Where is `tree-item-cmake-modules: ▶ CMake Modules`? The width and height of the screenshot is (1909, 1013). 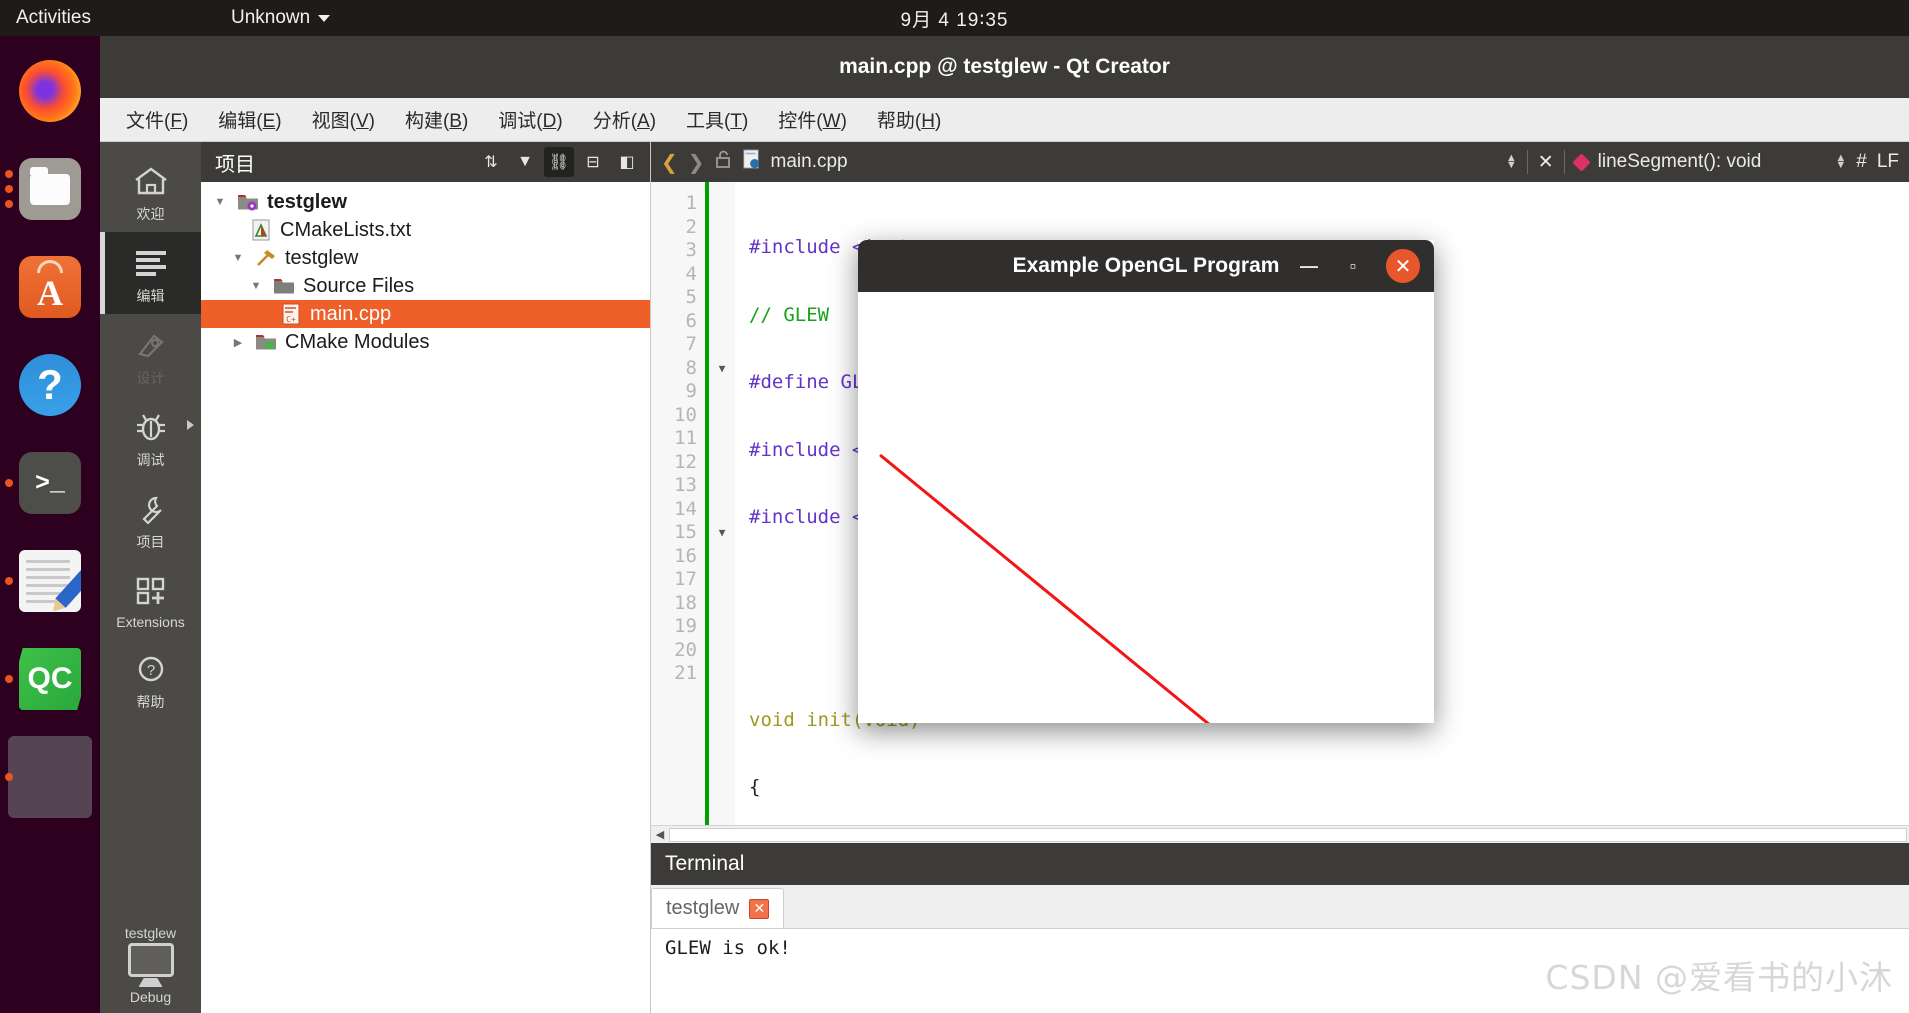
tree-item-cmake-modules: ▶ CMake Modules is located at coordinates (425, 342).